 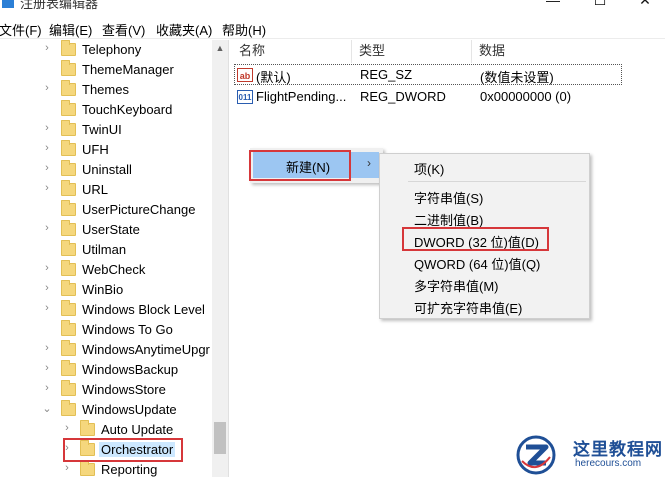 What do you see at coordinates (106, 250) in the screenshot?
I see `tree-item: Utilman` at bounding box center [106, 250].